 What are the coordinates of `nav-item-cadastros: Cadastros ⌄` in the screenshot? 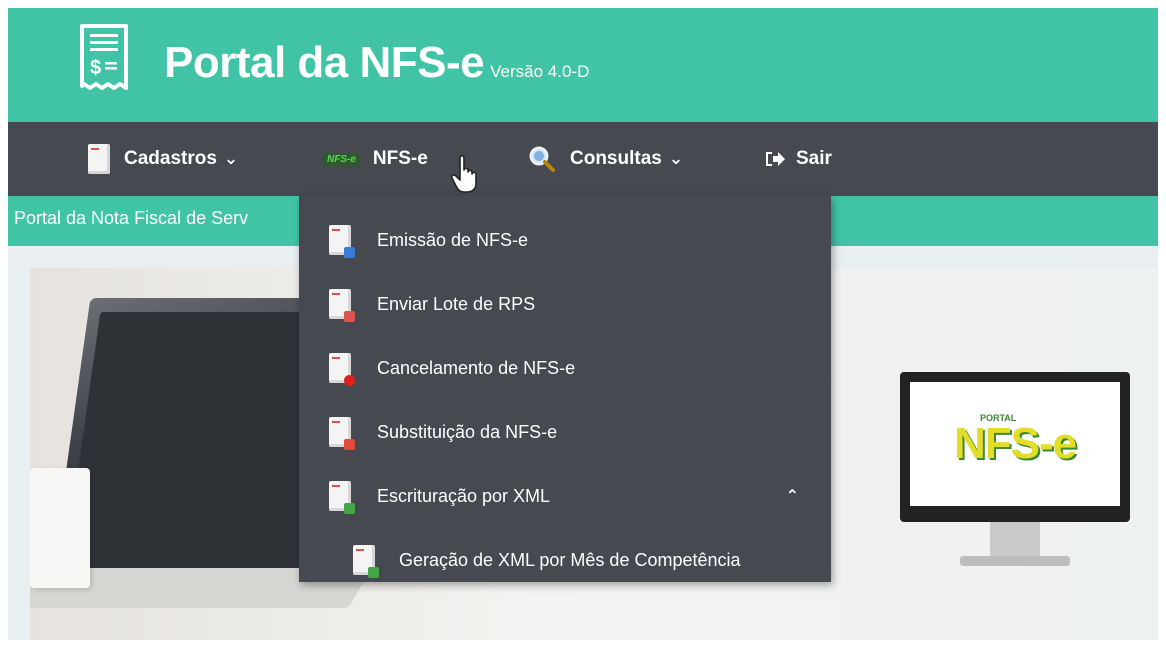 It's located at (163, 159).